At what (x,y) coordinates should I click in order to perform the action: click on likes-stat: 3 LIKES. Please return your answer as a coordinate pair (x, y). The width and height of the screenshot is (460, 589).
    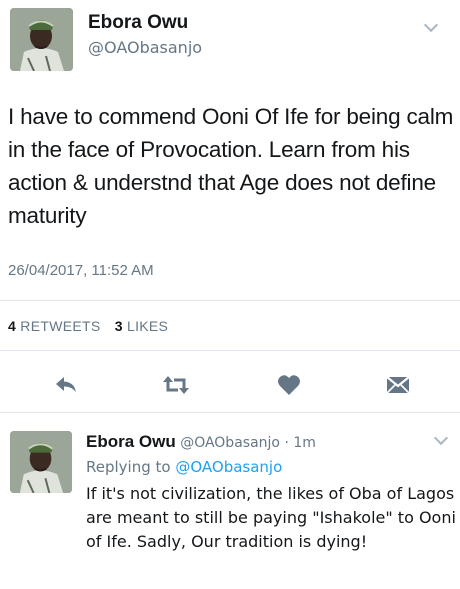
    Looking at the image, I should click on (142, 326).